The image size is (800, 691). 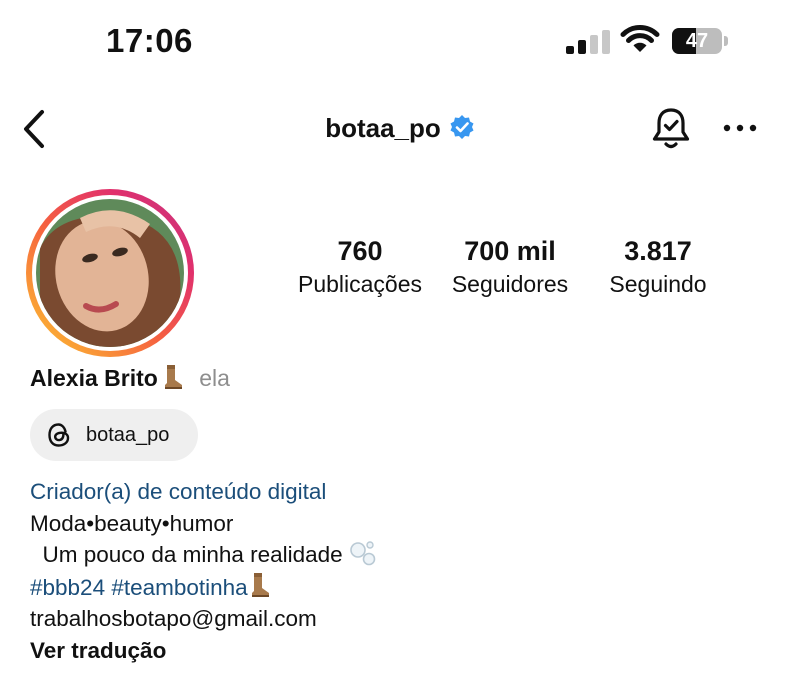 What do you see at coordinates (59, 435) in the screenshot?
I see `threads-logo-icon` at bounding box center [59, 435].